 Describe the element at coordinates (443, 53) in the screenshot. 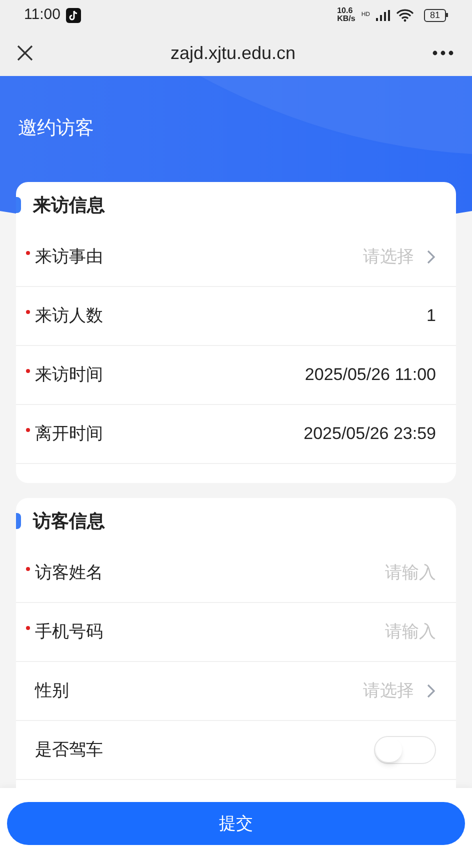

I see `more-icon` at that location.